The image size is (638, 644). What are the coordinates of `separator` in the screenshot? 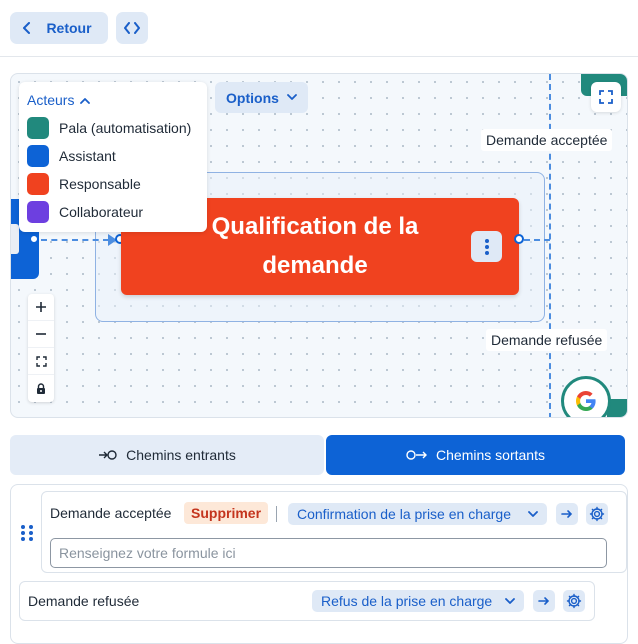 It's located at (276, 514).